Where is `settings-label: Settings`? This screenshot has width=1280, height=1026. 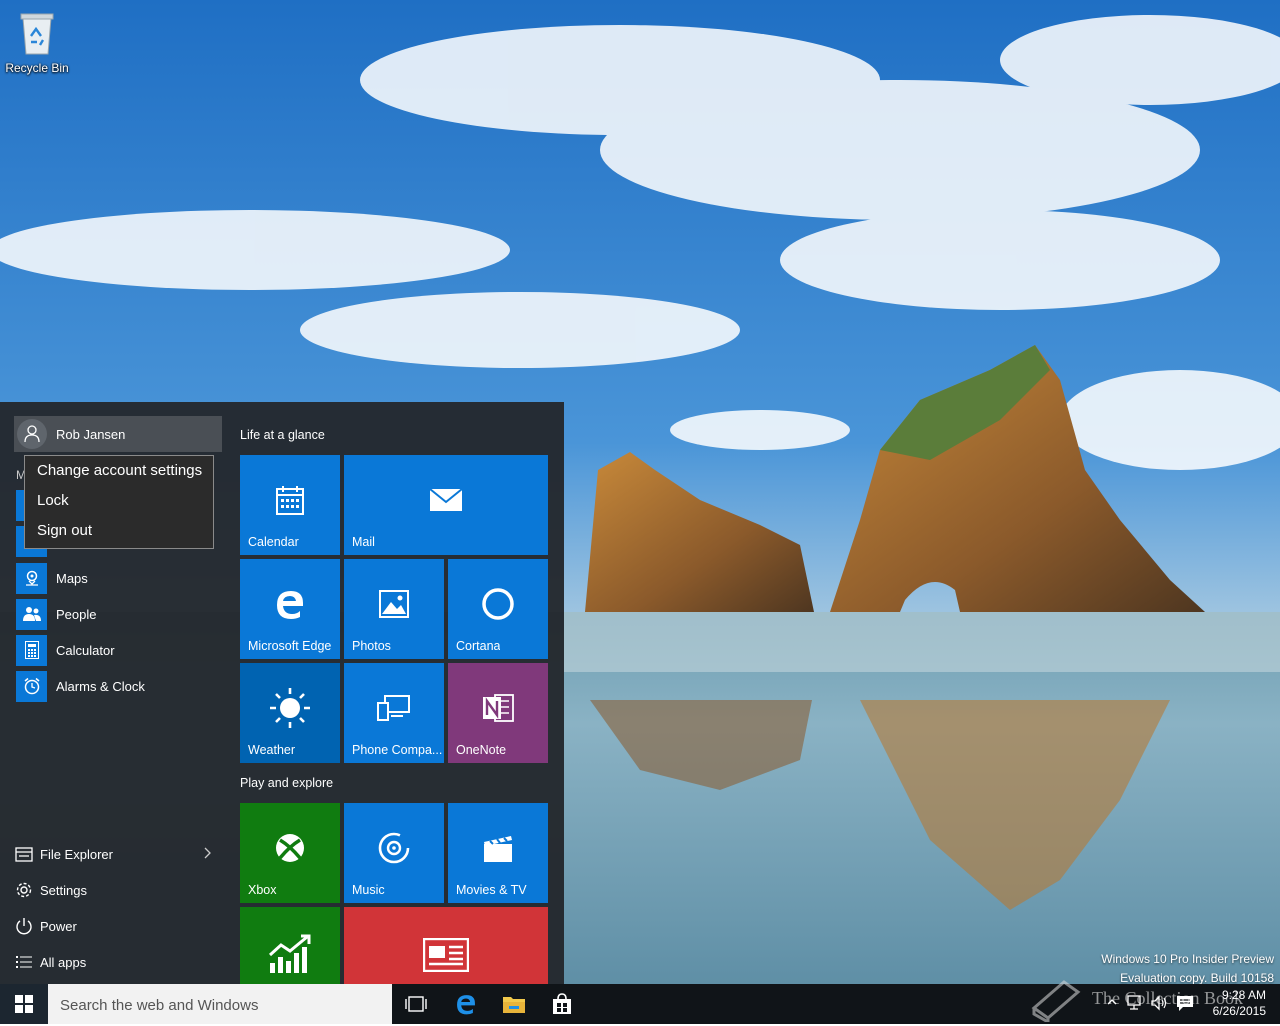
settings-label: Settings is located at coordinates (63, 890).